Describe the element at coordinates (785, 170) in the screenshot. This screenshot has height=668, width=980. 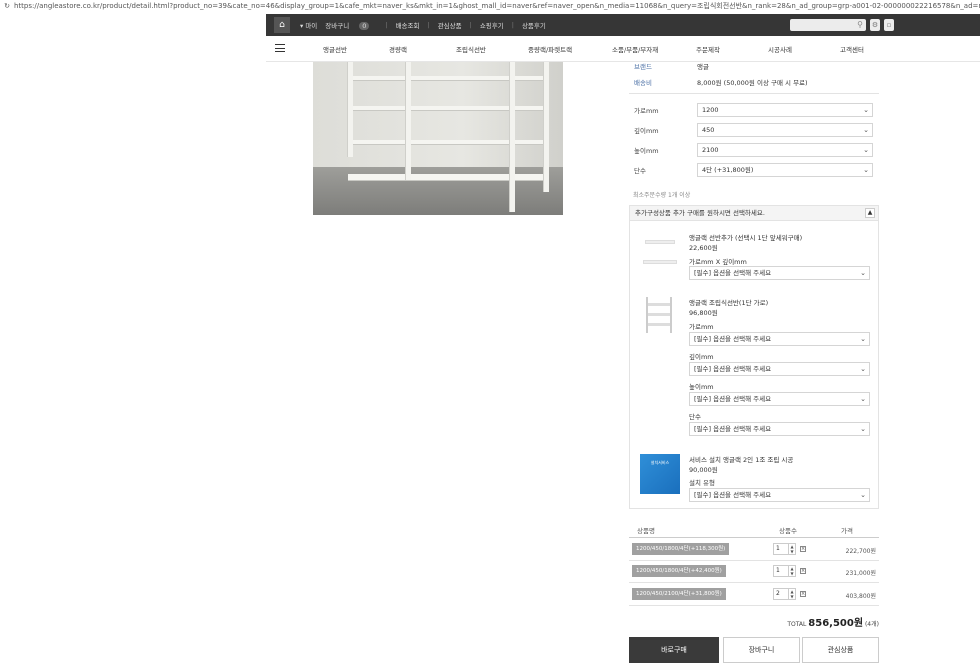
I see `option-select: 4단 (+31,800원) ⌄` at that location.